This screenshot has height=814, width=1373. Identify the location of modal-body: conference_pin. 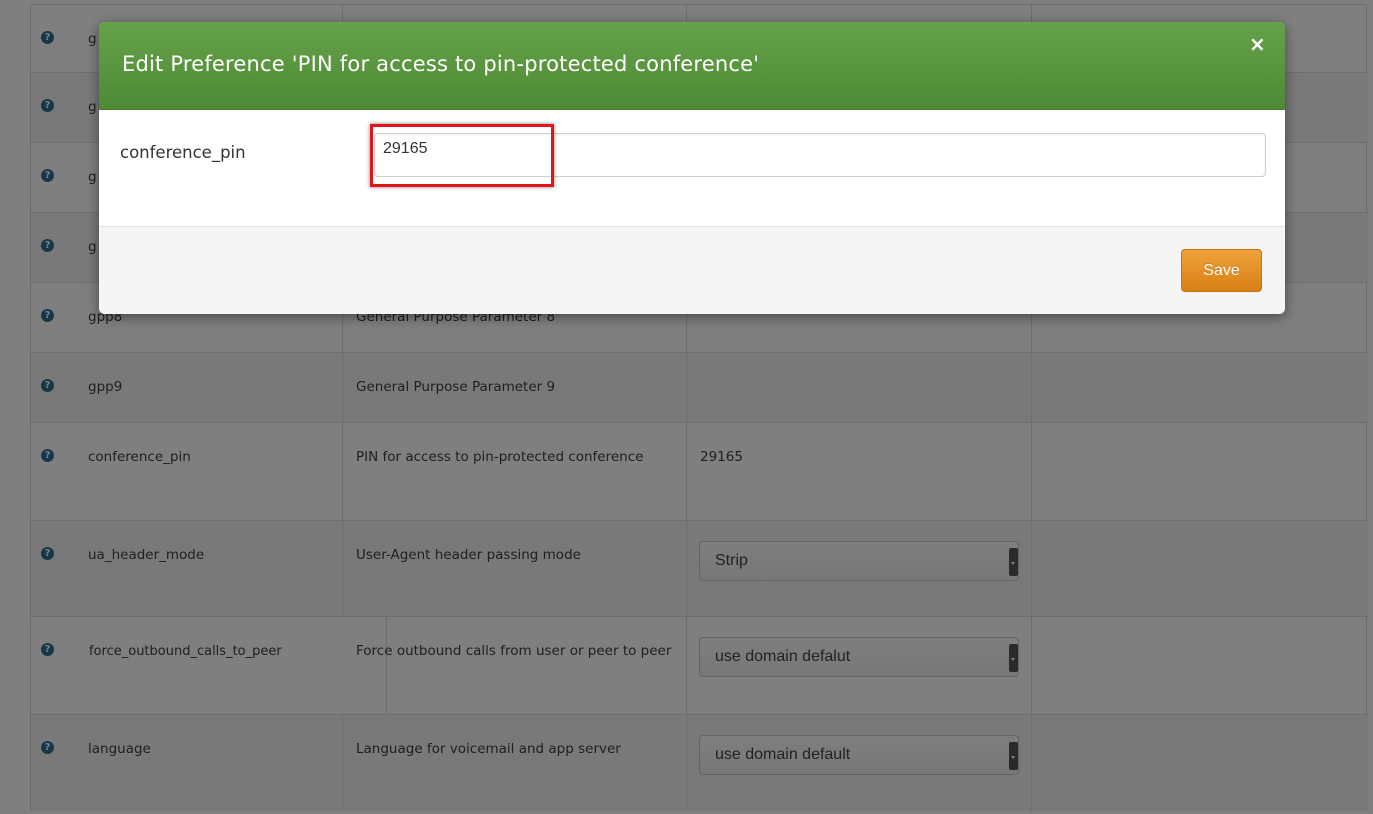
(692, 168).